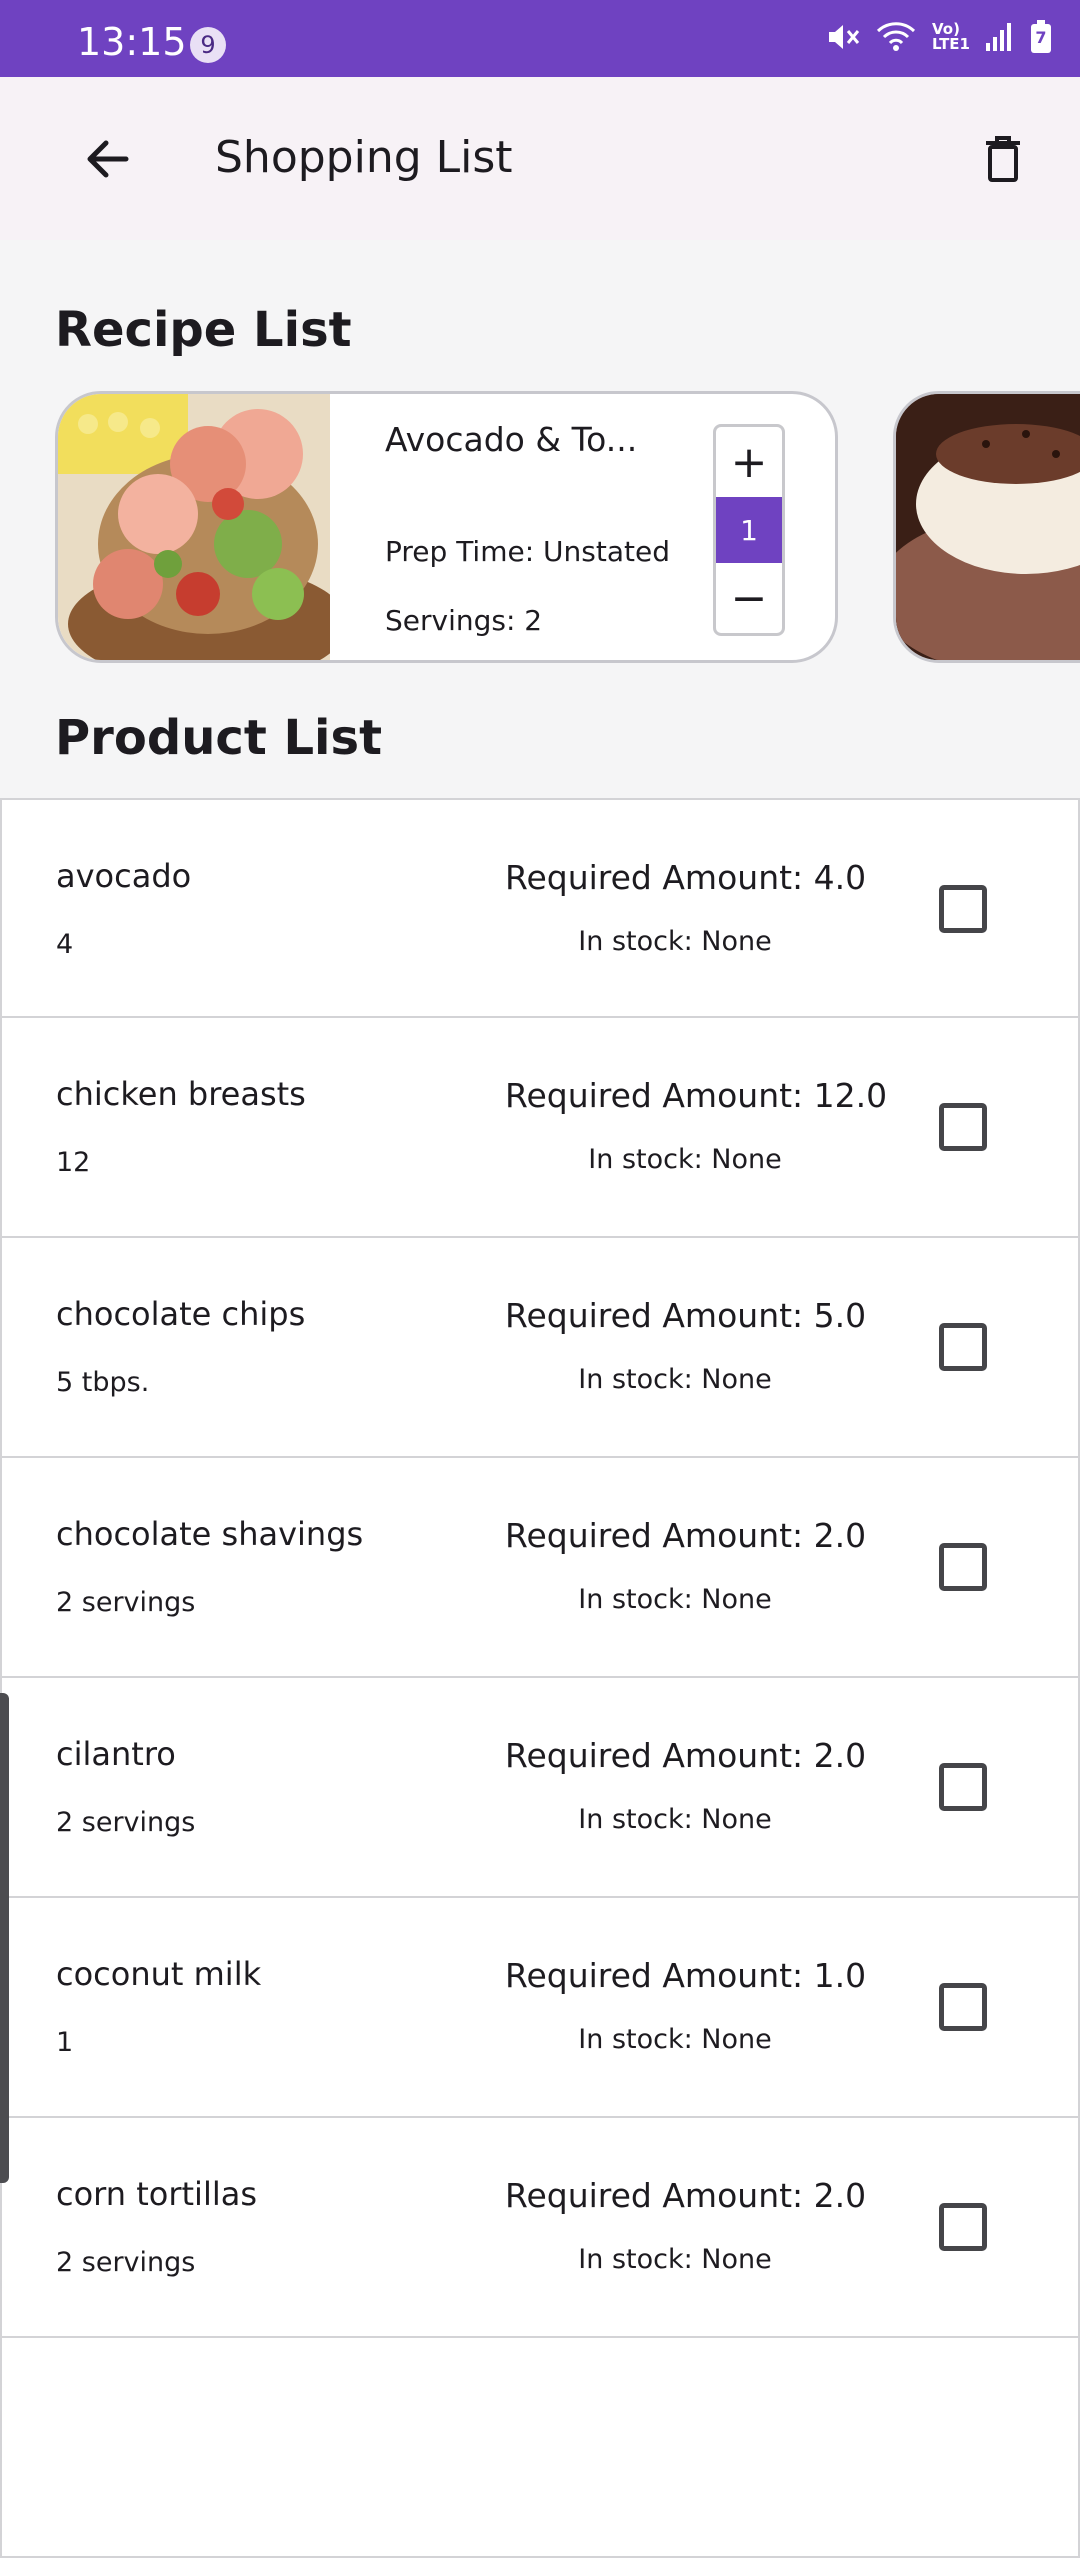 The image size is (1080, 2558). Describe the element at coordinates (843, 37) in the screenshot. I see `mute-icon` at that location.